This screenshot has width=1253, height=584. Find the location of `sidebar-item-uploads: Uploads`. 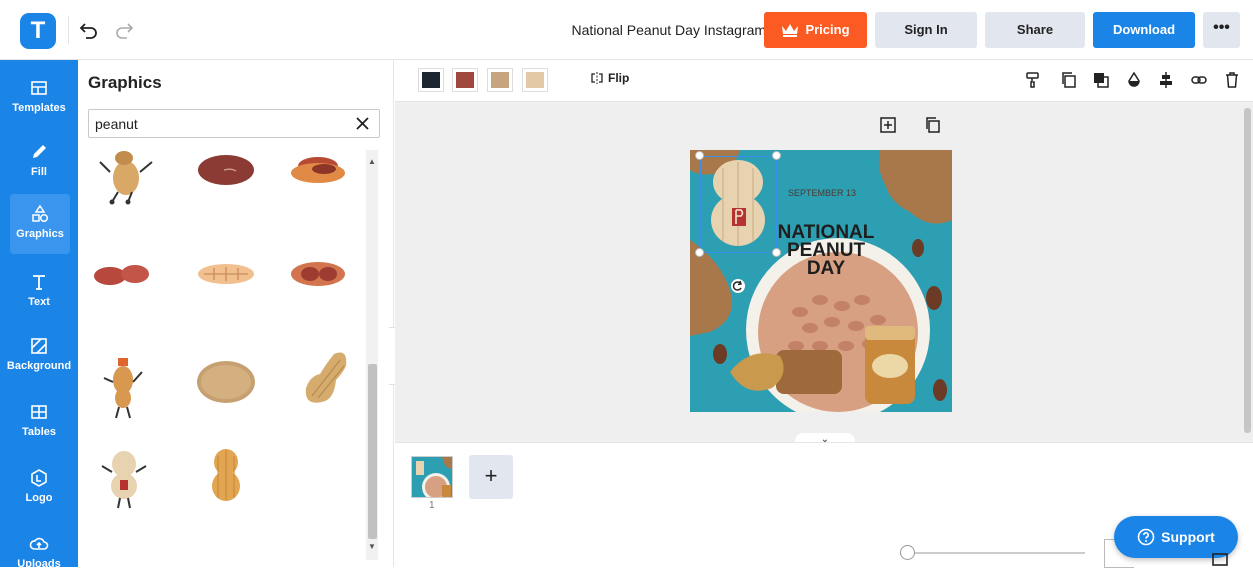

sidebar-item-uploads: Uploads is located at coordinates (39, 554).